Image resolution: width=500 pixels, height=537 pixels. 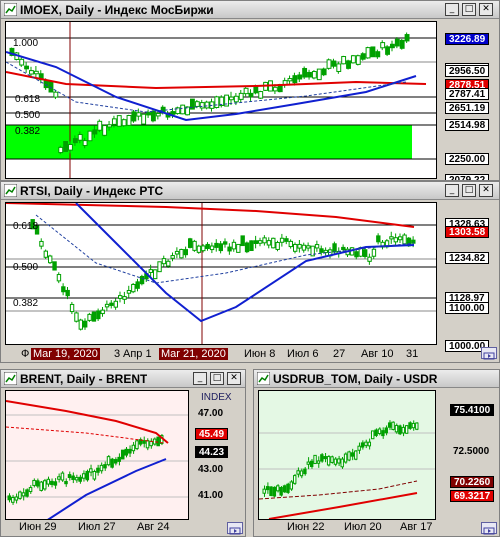 I want to click on scroll-right-icon, so click(x=235, y=531).